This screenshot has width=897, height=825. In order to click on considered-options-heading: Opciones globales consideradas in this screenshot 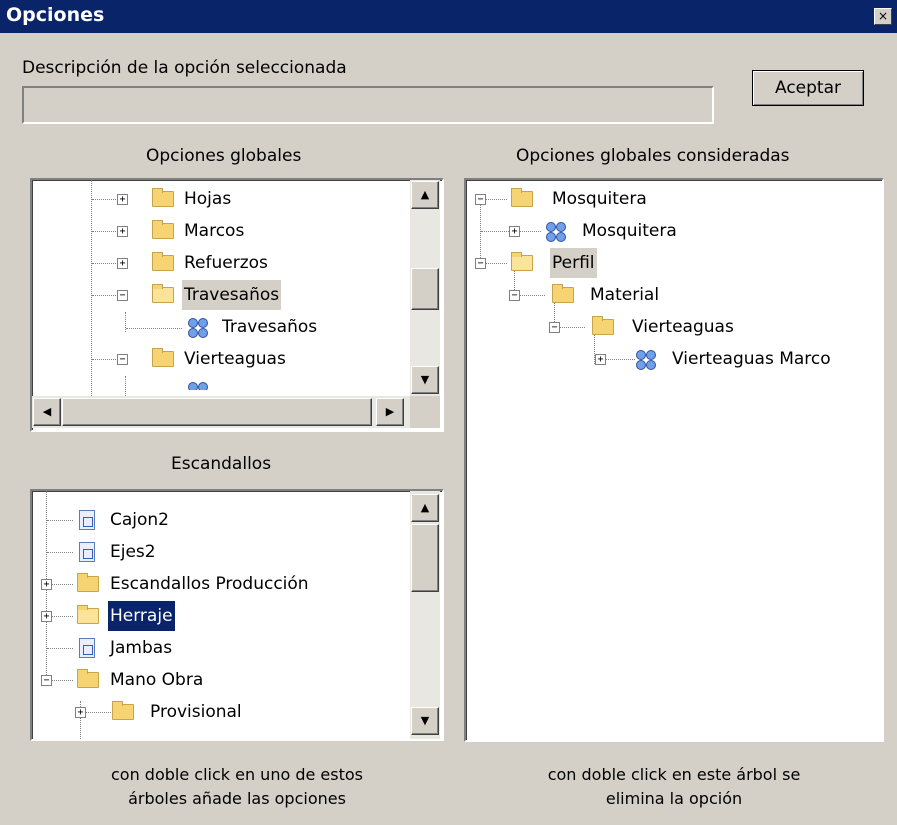, I will do `click(653, 156)`.